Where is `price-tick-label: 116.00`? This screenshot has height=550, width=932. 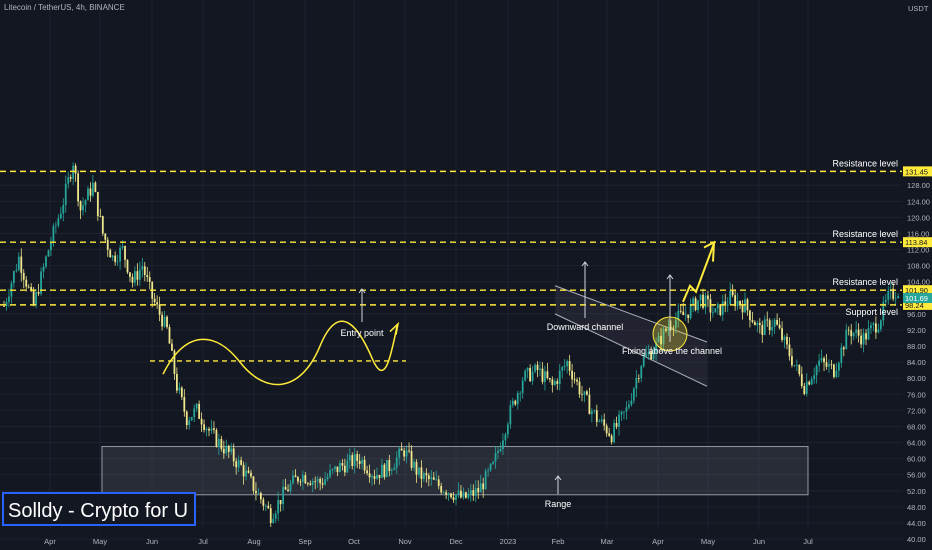 price-tick-label: 116.00 is located at coordinates (918, 233).